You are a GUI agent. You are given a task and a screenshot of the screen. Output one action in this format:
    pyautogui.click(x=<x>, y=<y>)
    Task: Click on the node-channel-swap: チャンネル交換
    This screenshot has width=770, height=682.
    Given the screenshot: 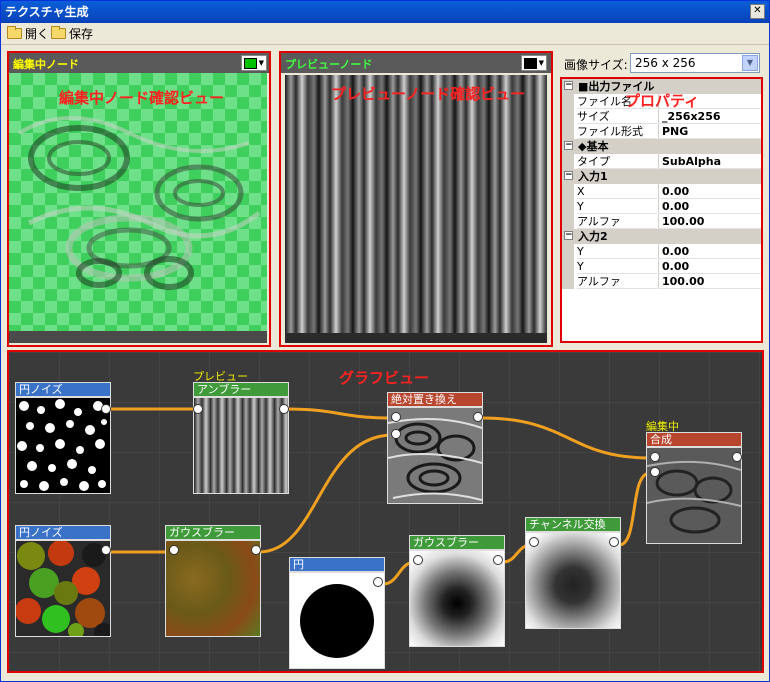 What is the action you would take?
    pyautogui.click(x=573, y=573)
    